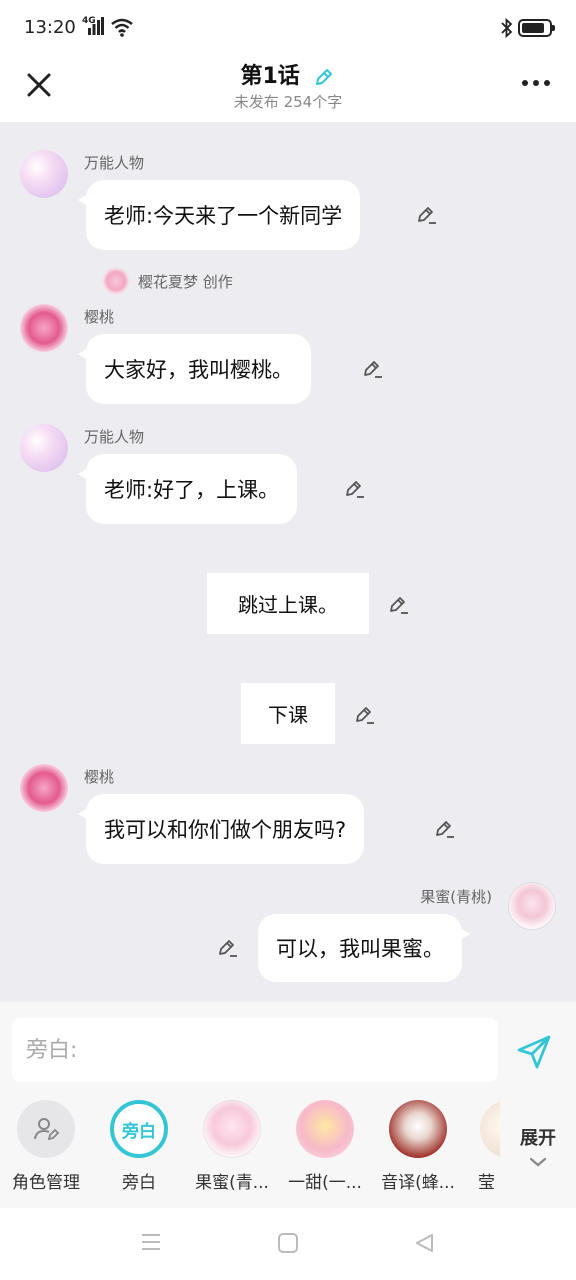 This screenshot has height=1280, width=576. Describe the element at coordinates (324, 77) in the screenshot. I see `edit-title-icon` at that location.